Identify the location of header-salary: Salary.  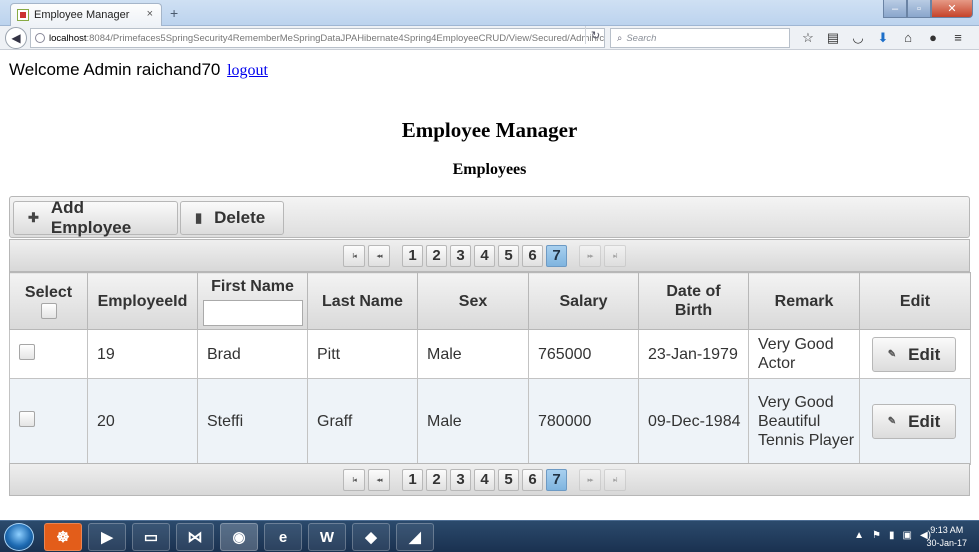
(583, 301).